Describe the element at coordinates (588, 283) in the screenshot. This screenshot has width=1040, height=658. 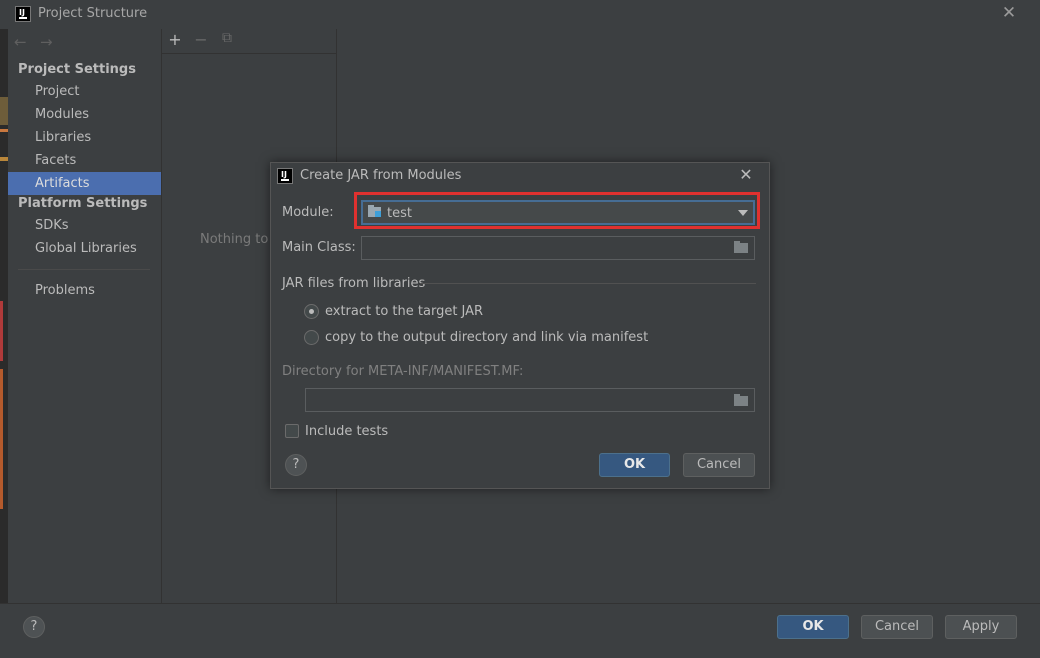
I see `section-separator` at that location.